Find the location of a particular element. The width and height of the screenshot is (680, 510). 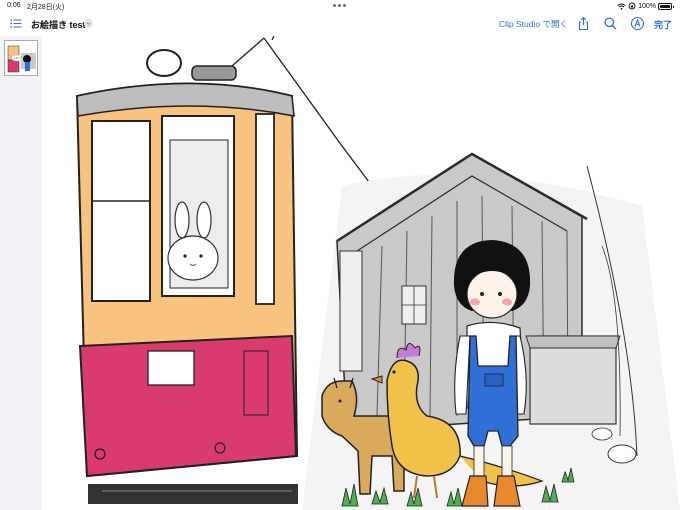

done-button: 完了 is located at coordinates (663, 24).